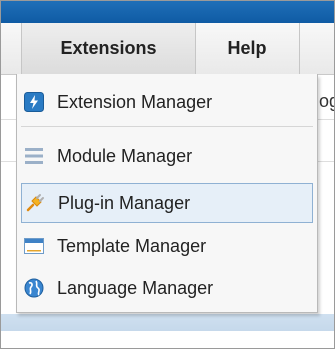 This screenshot has width=335, height=349. I want to click on extension-manager-icon, so click(34, 102).